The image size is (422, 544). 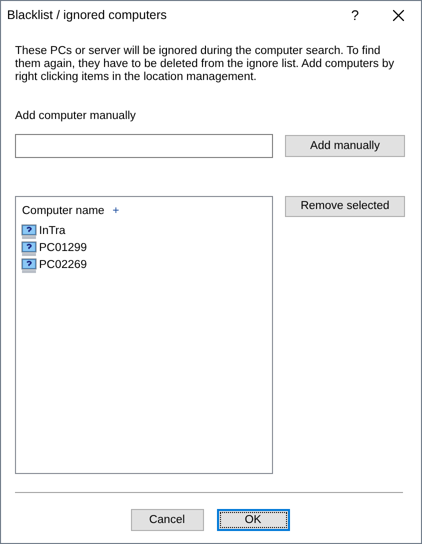 What do you see at coordinates (167, 520) in the screenshot?
I see `dialog-button: Cancel` at bounding box center [167, 520].